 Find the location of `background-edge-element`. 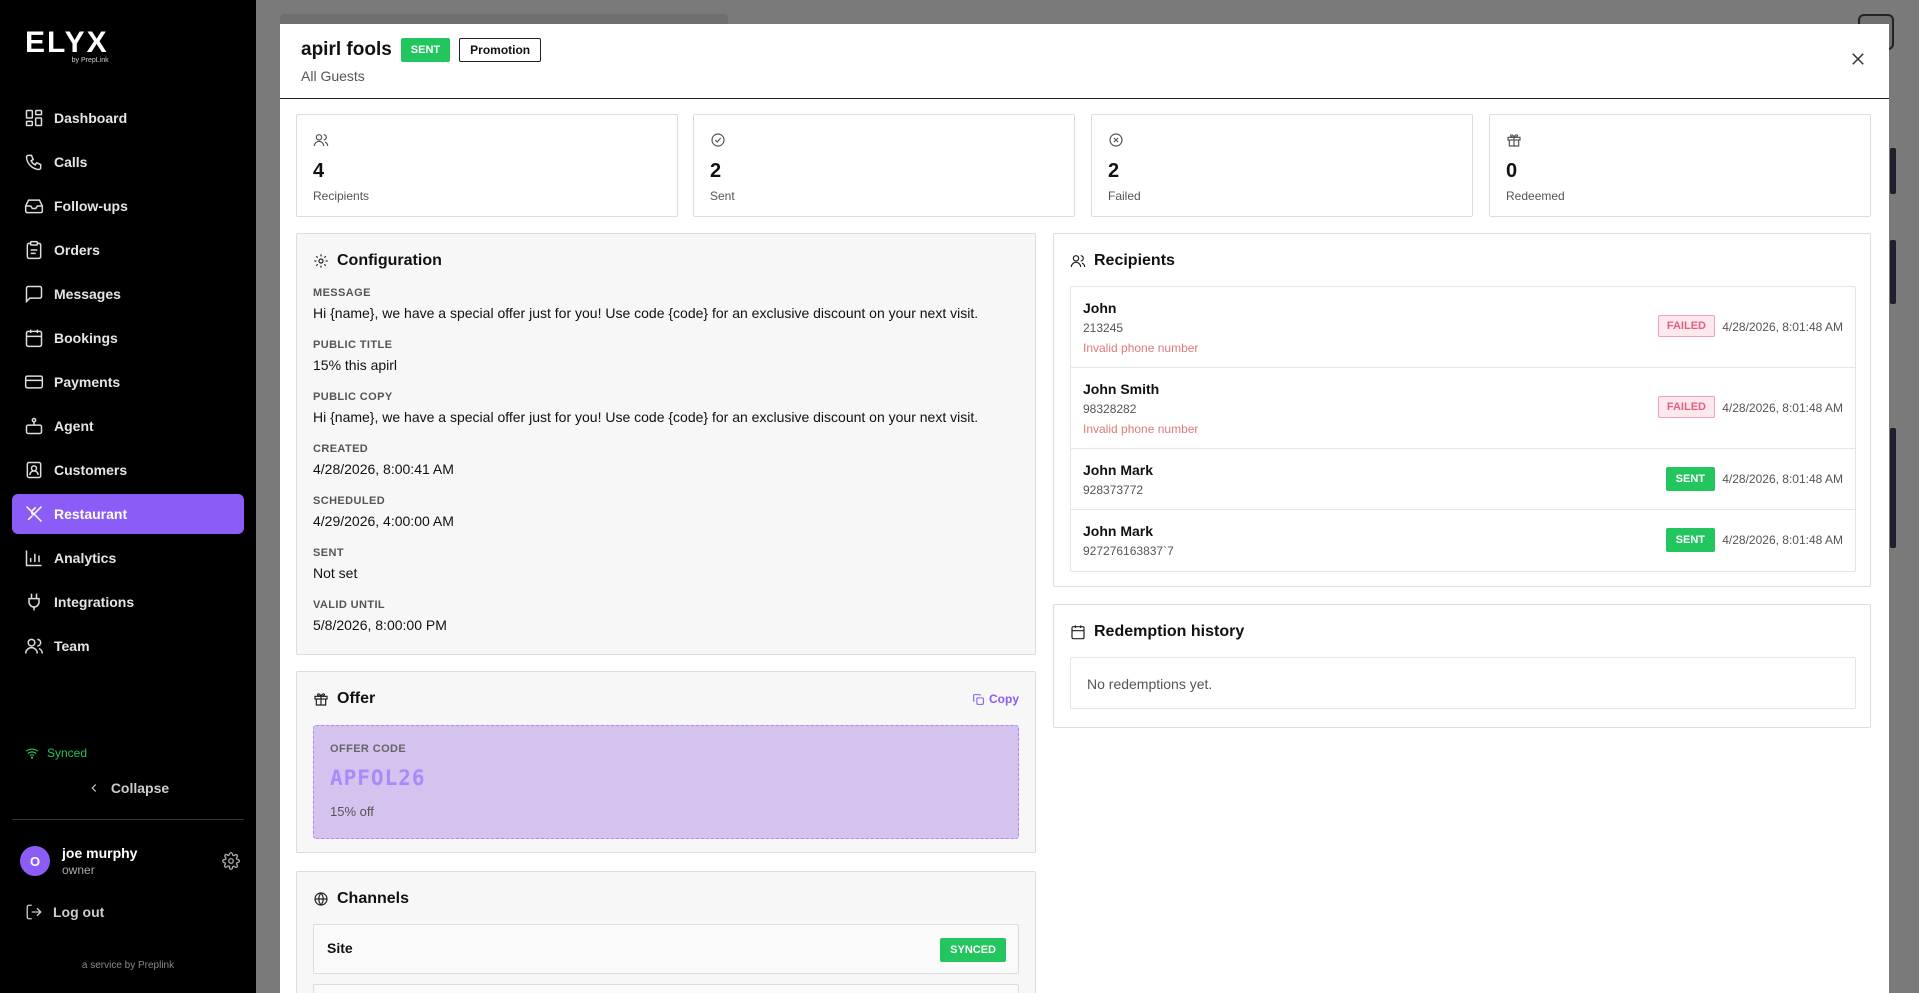

background-edge-element is located at coordinates (1893, 488).